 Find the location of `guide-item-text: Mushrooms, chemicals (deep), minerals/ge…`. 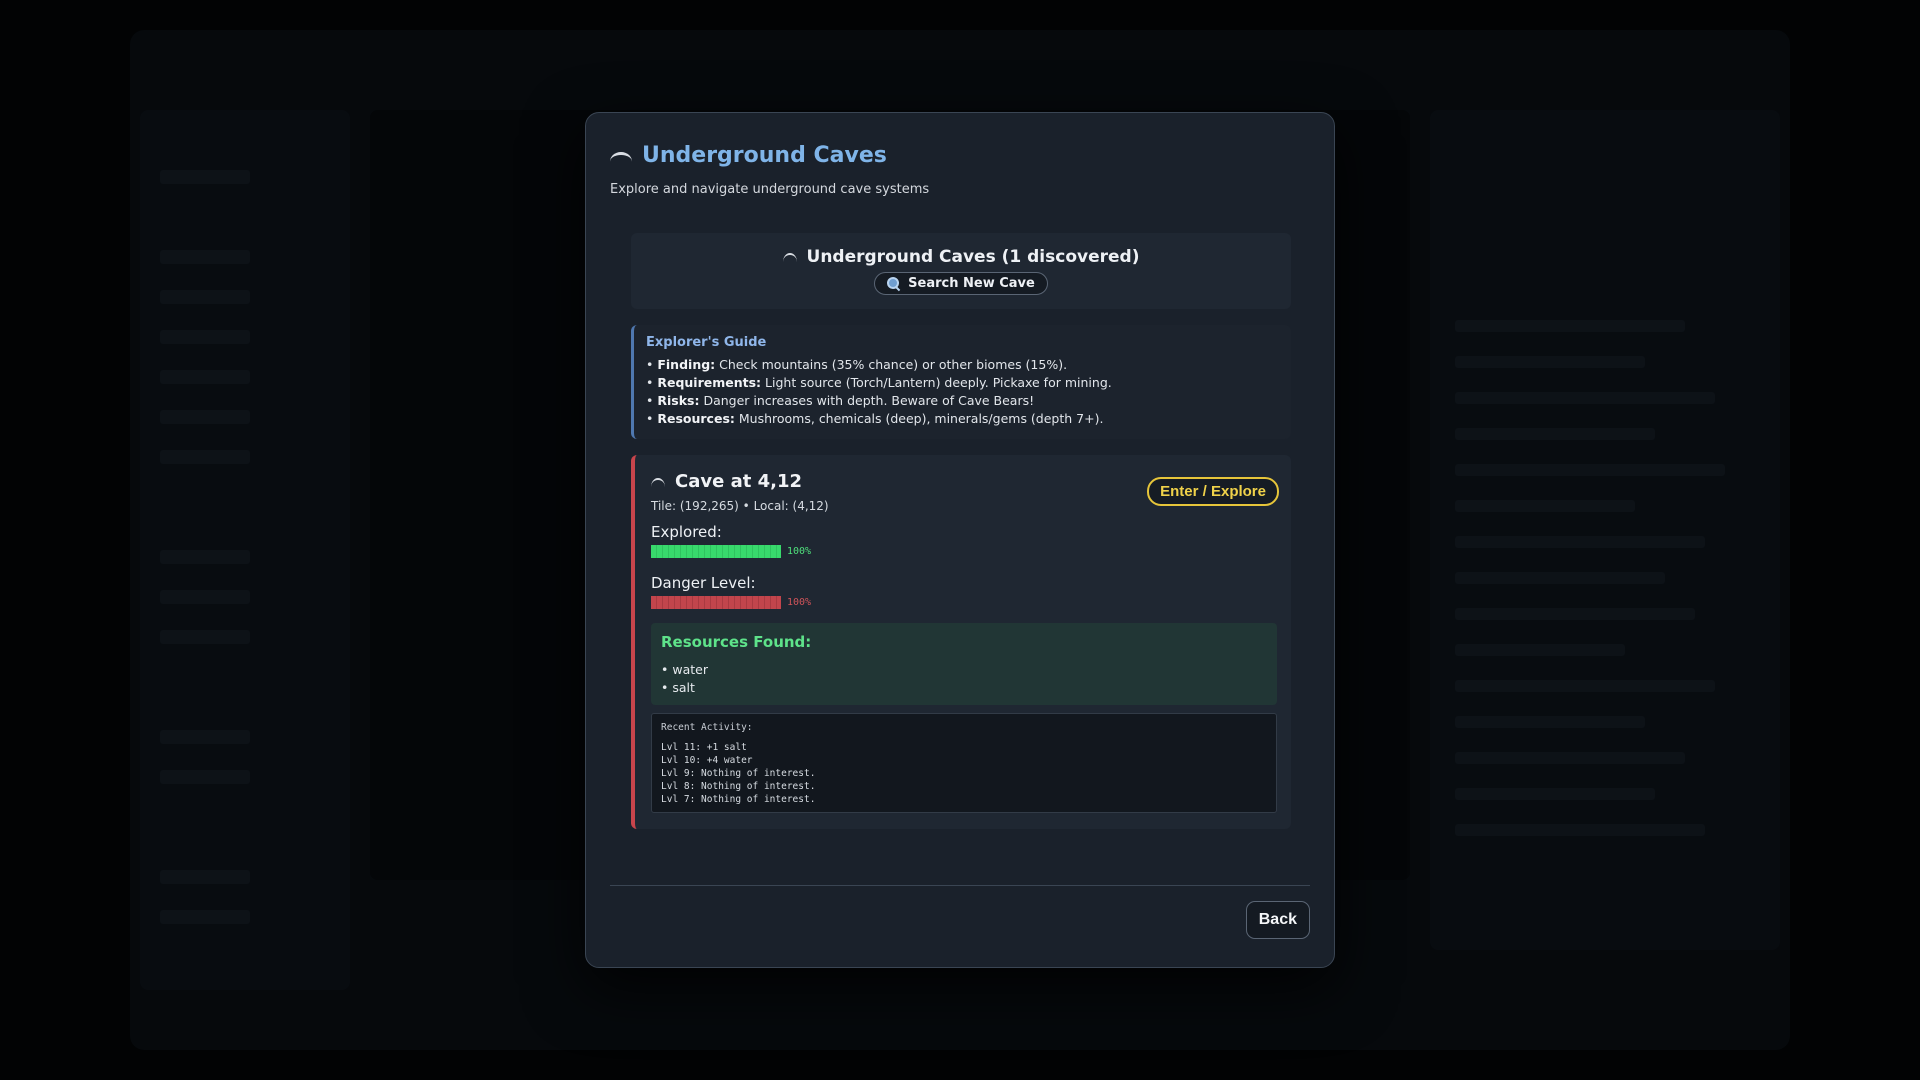

guide-item-text: Mushrooms, chemicals (deep), minerals/ge… is located at coordinates (921, 418).